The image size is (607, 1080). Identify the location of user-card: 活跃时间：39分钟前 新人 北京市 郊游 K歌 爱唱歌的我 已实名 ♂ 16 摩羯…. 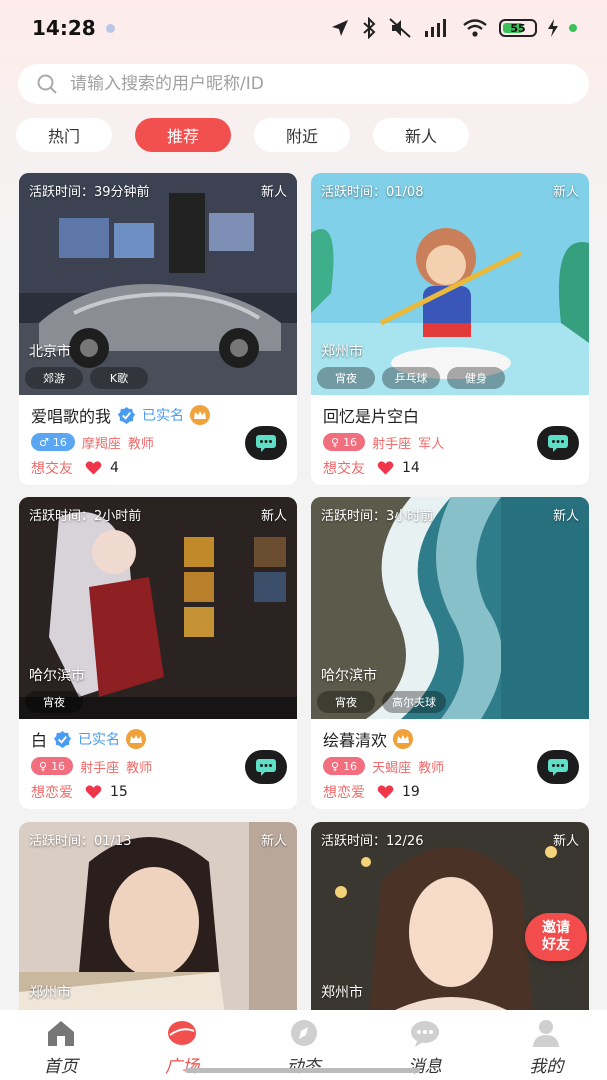
(158, 329).